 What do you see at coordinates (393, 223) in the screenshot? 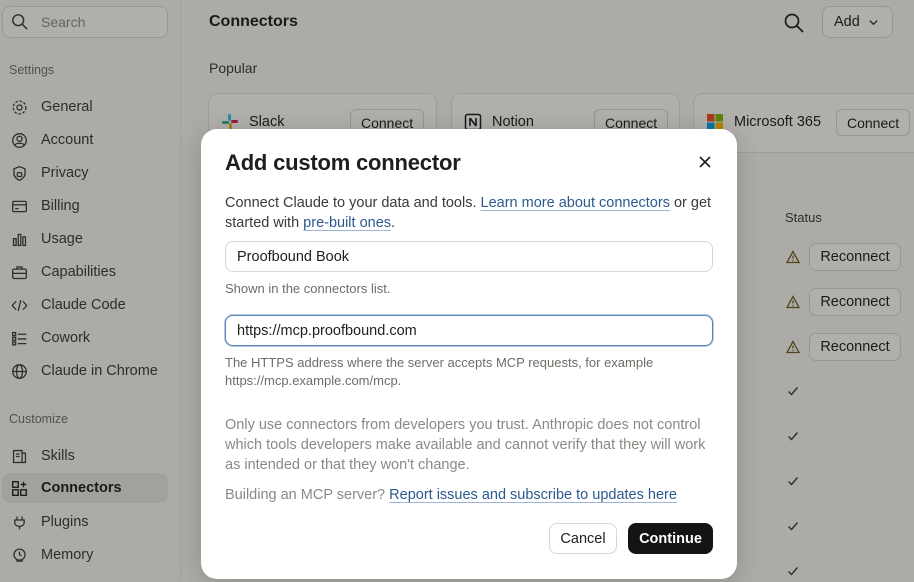
I see `intro-text: .` at bounding box center [393, 223].